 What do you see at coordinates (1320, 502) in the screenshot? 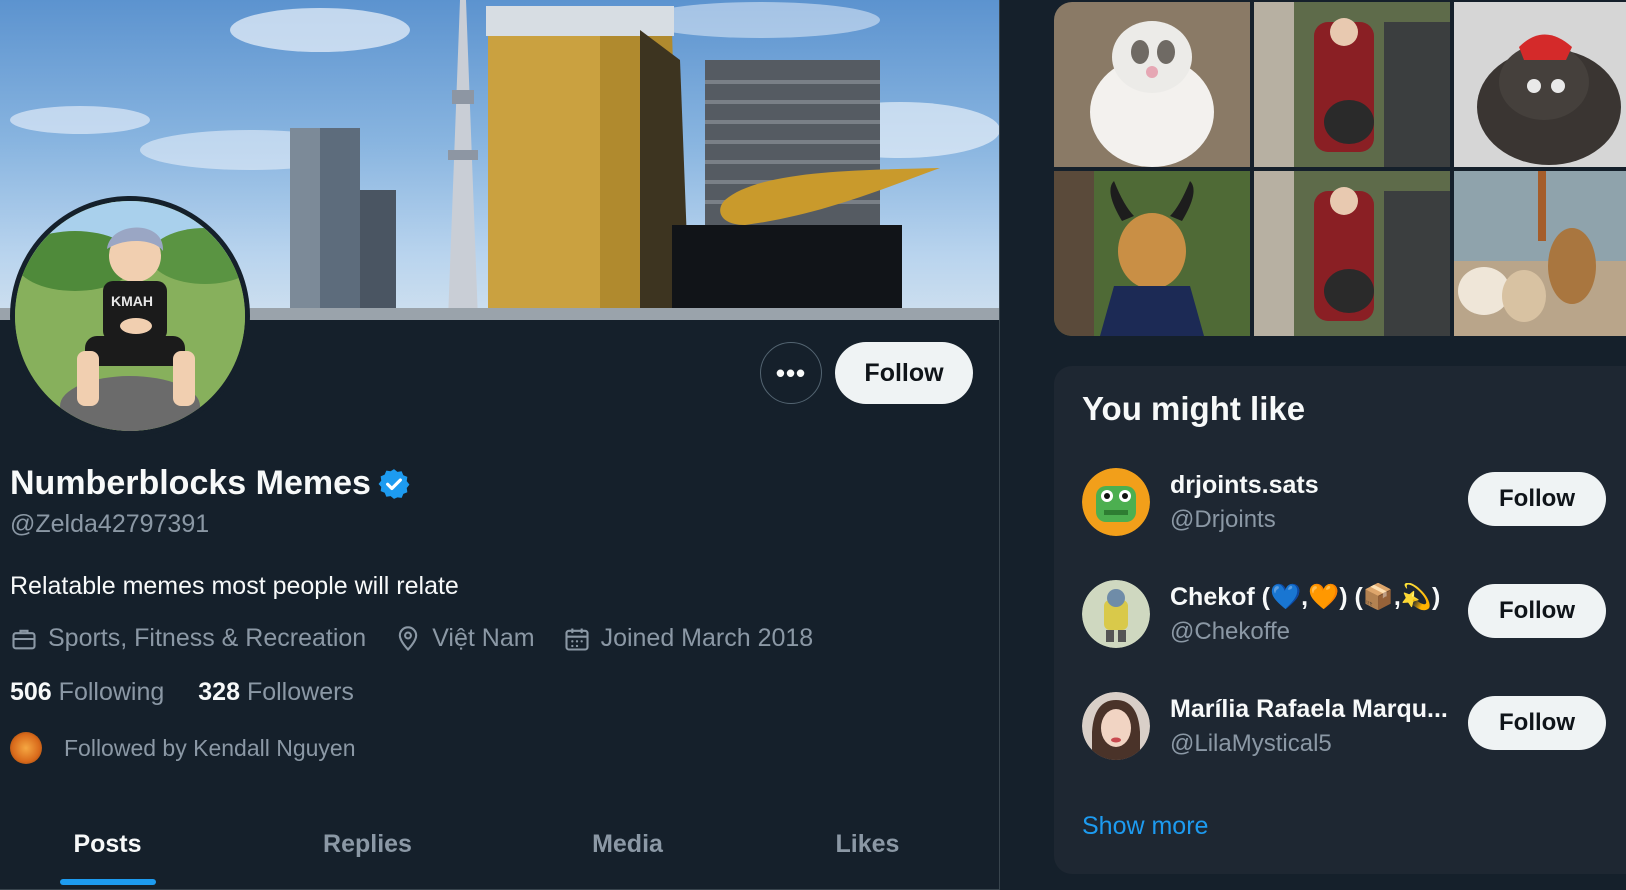
I see `suggestion-text: drjoints.sats @Drjoints` at bounding box center [1320, 502].